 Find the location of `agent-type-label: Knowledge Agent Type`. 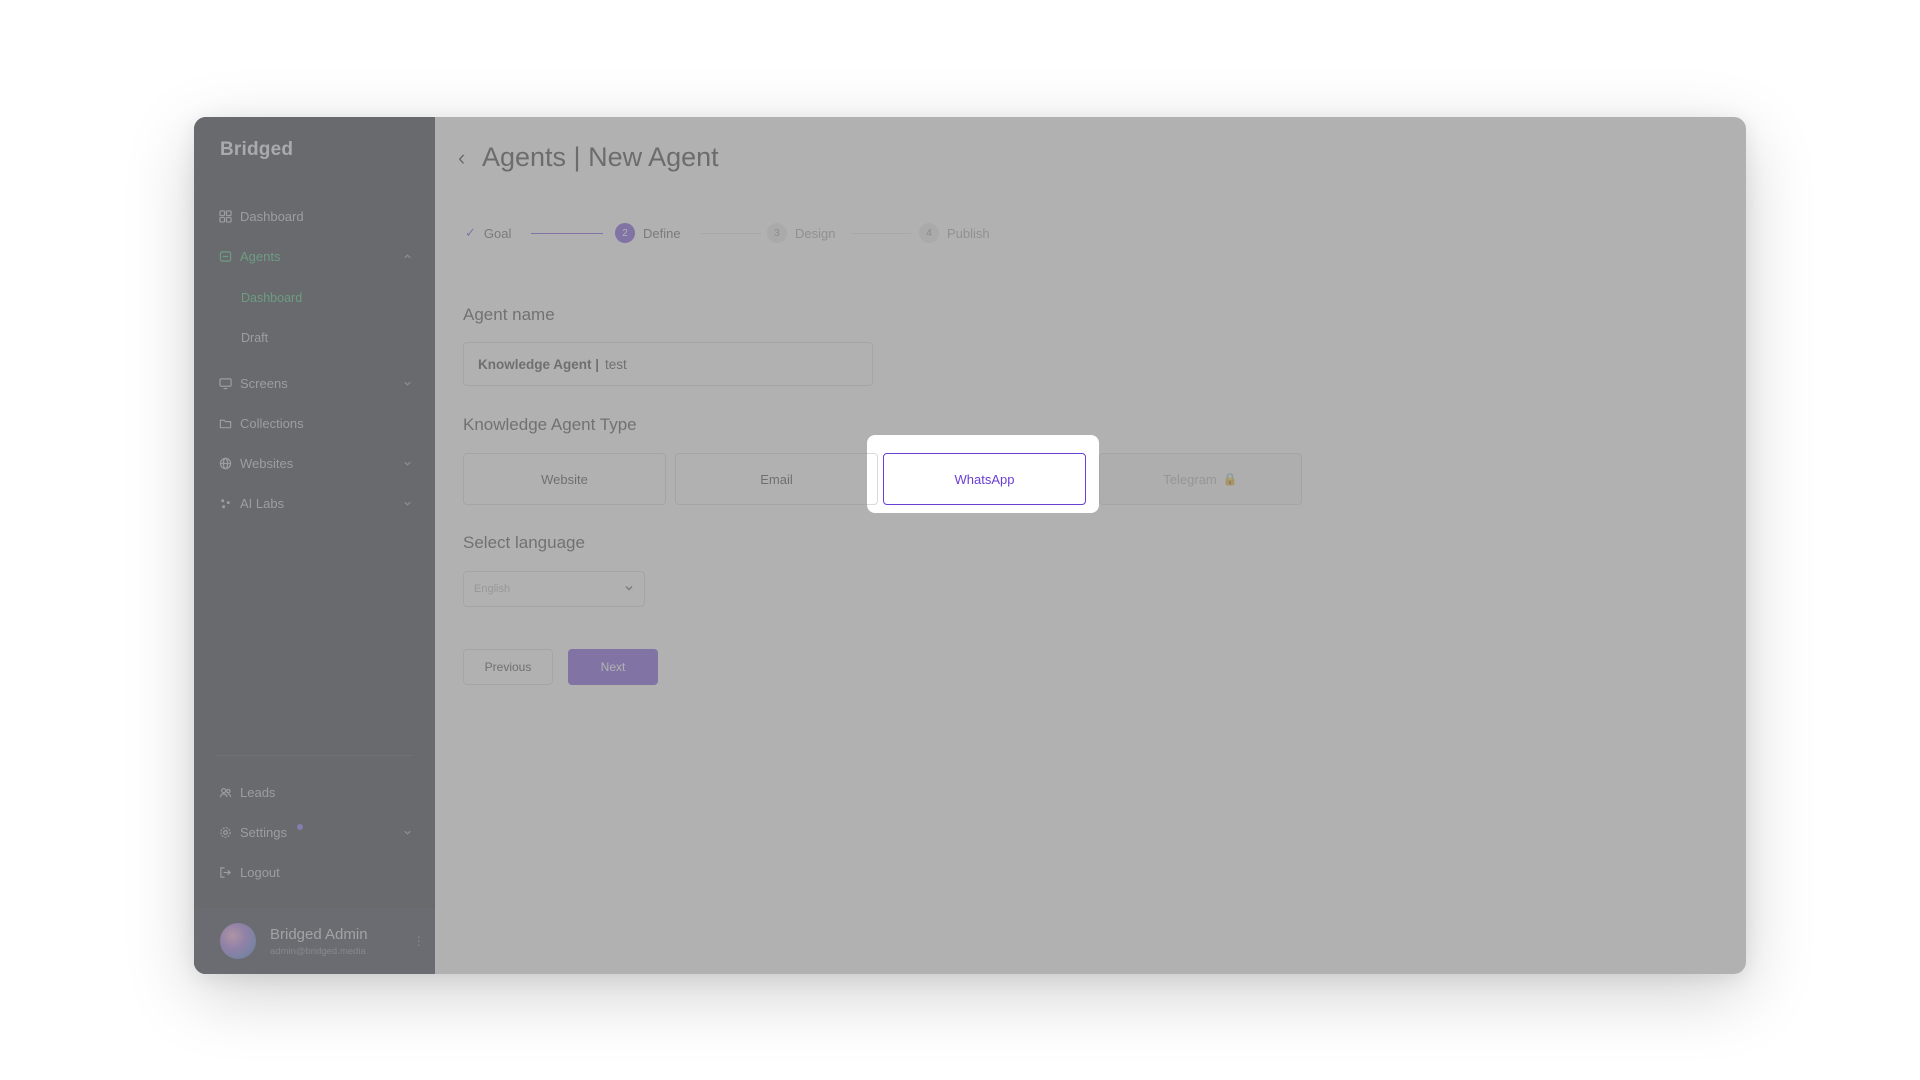

agent-type-label: Knowledge Agent Type is located at coordinates (550, 424).